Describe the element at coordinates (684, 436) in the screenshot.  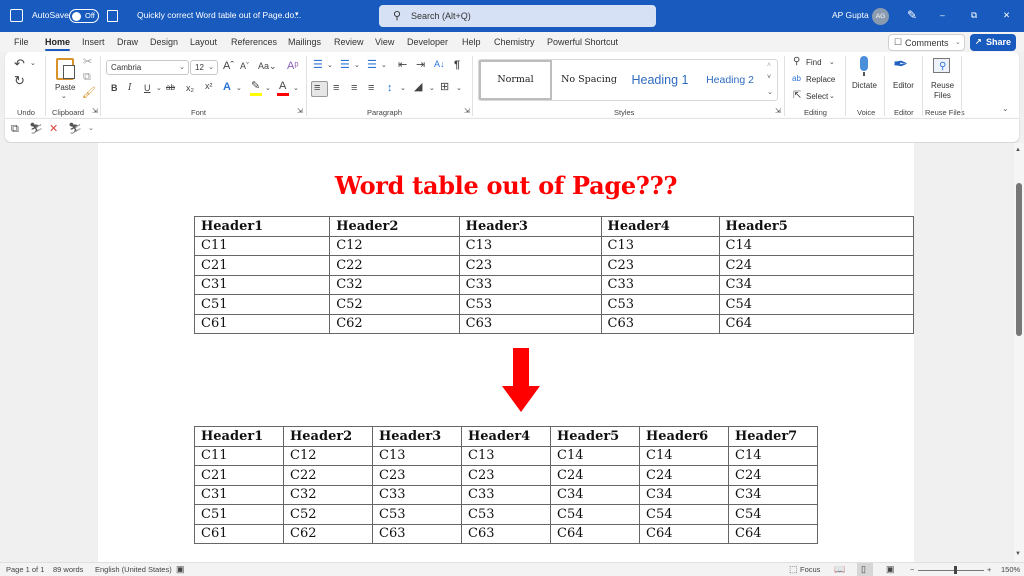
I see `table-header-cell: Header6` at that location.